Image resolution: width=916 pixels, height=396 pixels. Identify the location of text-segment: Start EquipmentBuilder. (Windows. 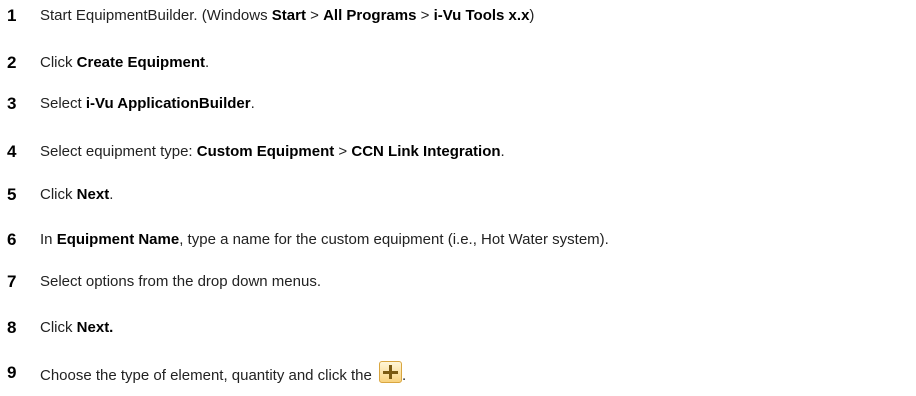
(156, 15).